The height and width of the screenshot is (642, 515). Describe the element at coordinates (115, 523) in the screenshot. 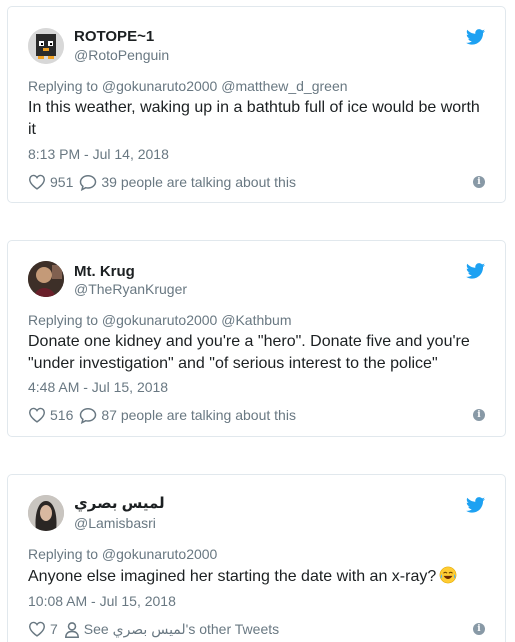

I see `handle: @Lamisbasri` at that location.